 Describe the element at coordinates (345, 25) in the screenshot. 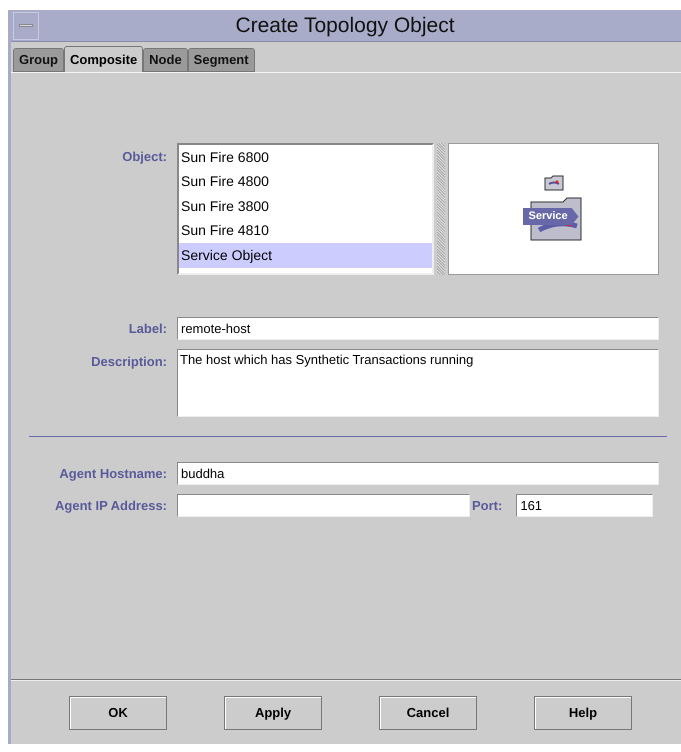

I see `window-title: Create Topology Object` at that location.